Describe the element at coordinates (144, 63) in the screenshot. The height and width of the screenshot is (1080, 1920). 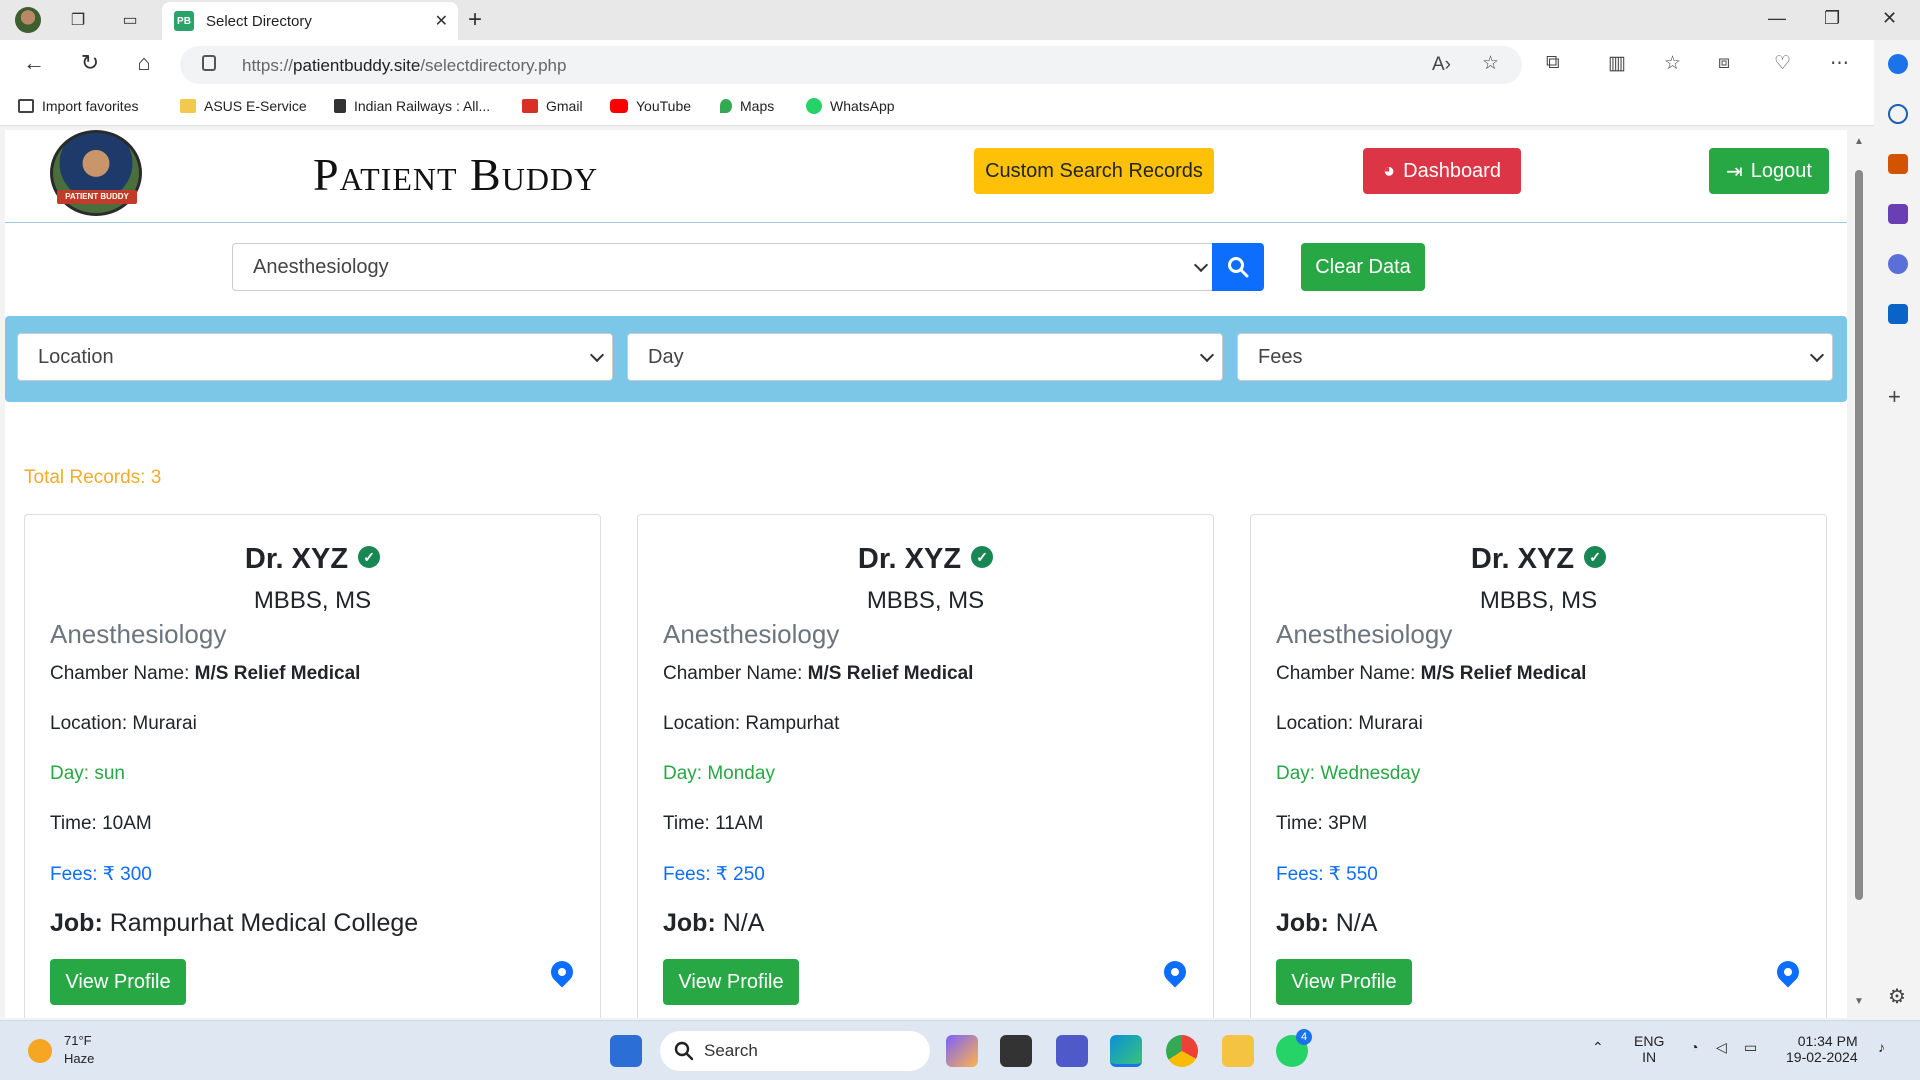
I see `home-icon: ⌂` at that location.